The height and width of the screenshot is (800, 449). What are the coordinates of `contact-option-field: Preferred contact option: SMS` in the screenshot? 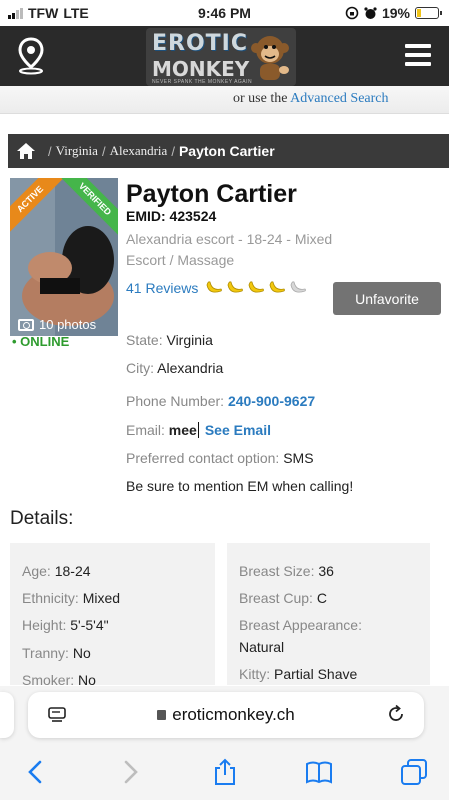 It's located at (220, 458).